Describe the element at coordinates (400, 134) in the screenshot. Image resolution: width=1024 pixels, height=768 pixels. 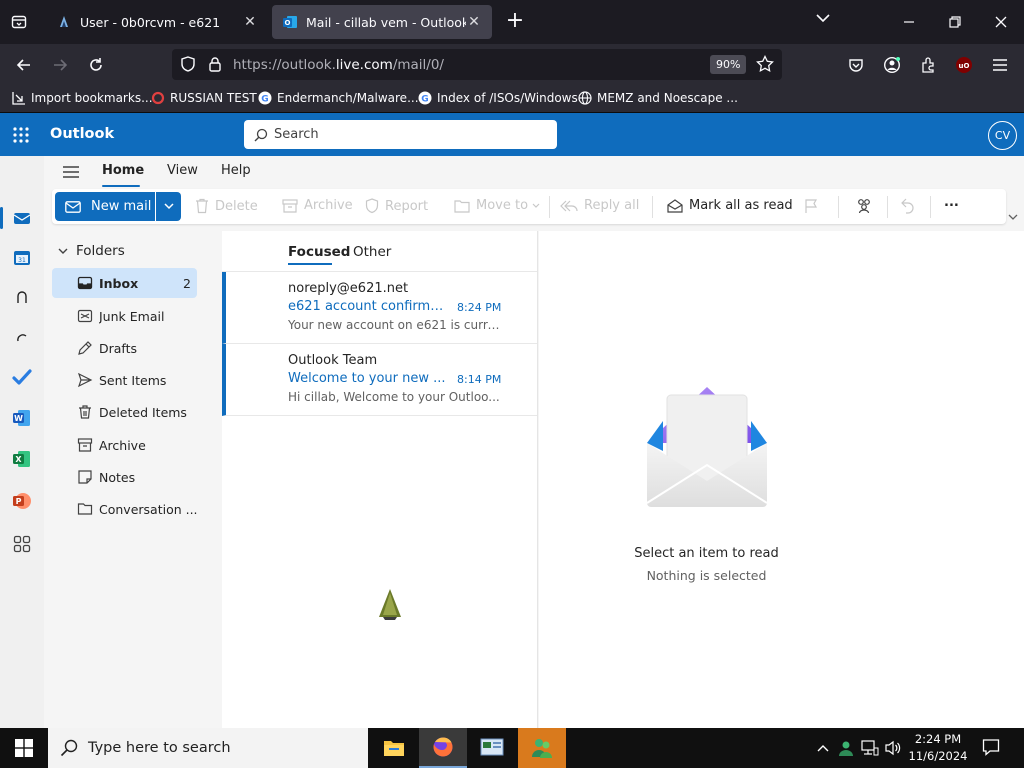
I see `search-input: Search` at that location.